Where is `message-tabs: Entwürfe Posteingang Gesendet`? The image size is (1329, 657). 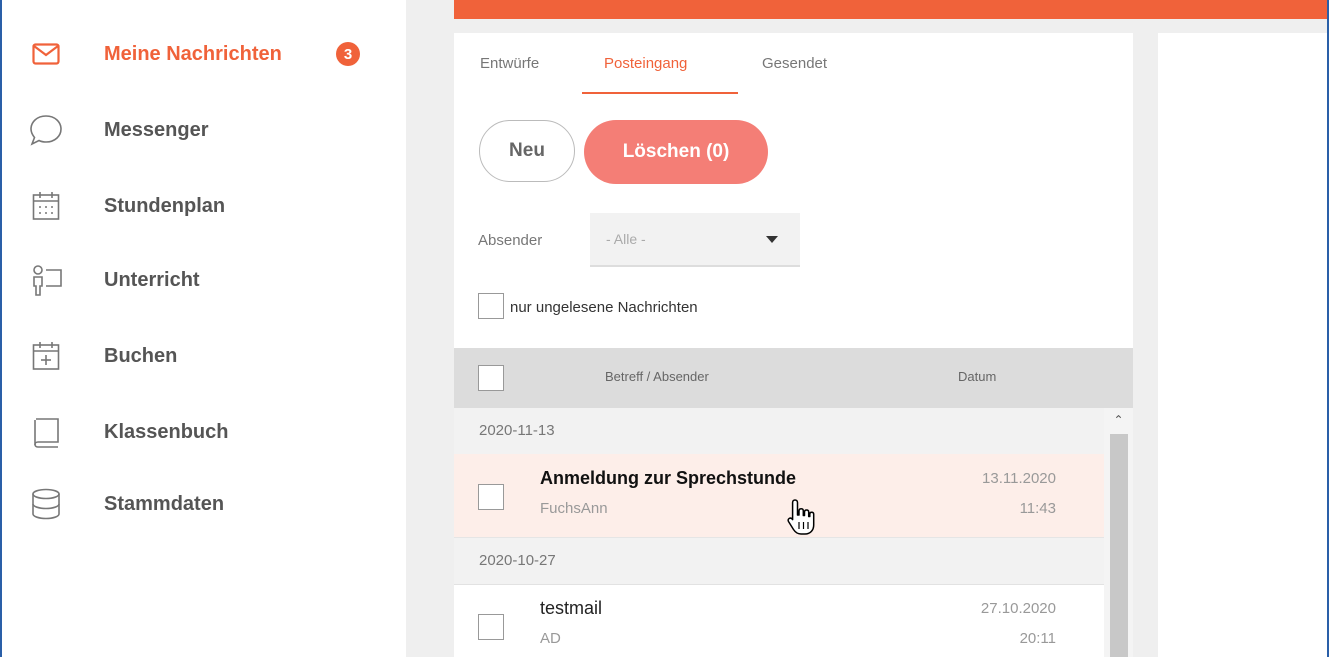 message-tabs: Entwürfe Posteingang Gesendet is located at coordinates (793, 63).